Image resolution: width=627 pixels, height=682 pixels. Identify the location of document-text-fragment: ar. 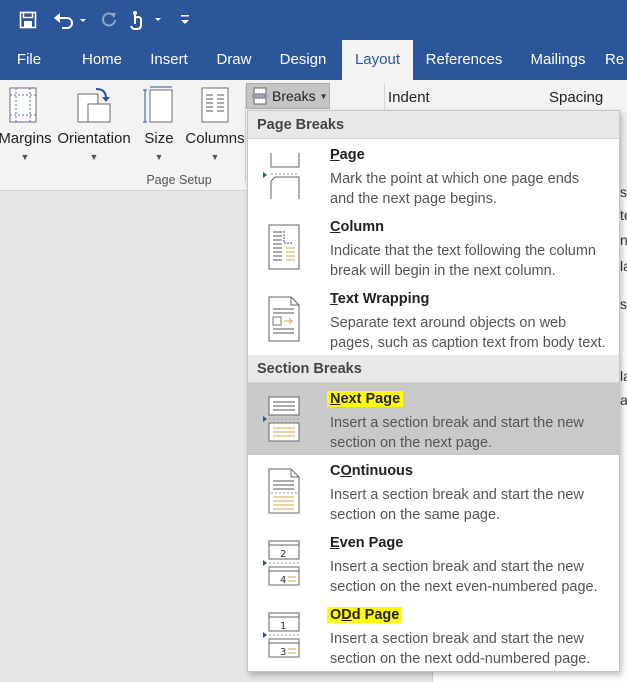
(623, 400).